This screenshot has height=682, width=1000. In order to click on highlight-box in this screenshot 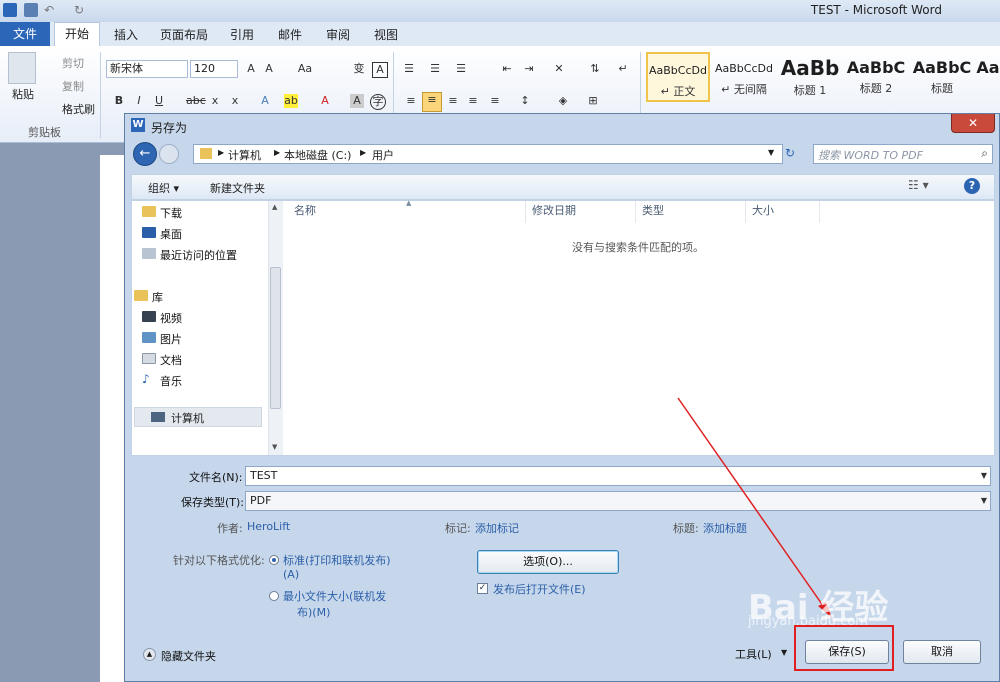, I will do `click(844, 648)`.